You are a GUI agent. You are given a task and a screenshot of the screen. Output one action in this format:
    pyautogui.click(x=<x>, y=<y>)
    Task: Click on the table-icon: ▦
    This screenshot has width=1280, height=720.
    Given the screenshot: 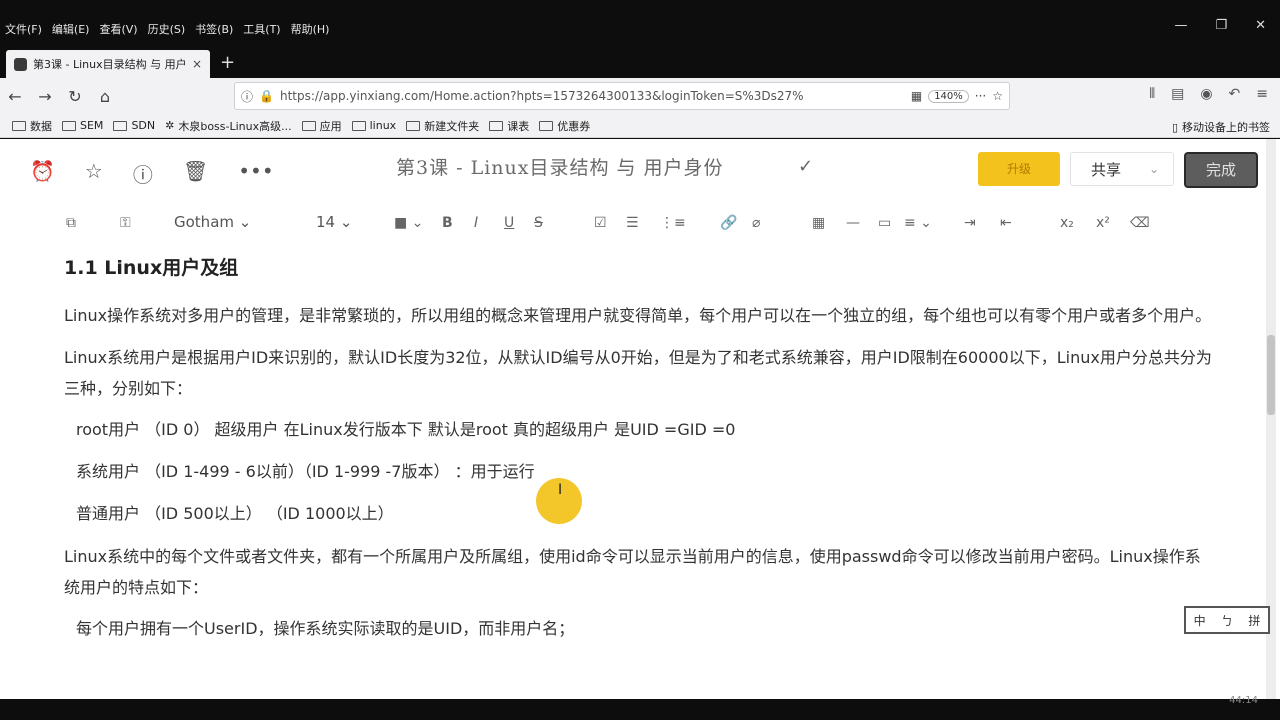 What is the action you would take?
    pyautogui.click(x=818, y=223)
    